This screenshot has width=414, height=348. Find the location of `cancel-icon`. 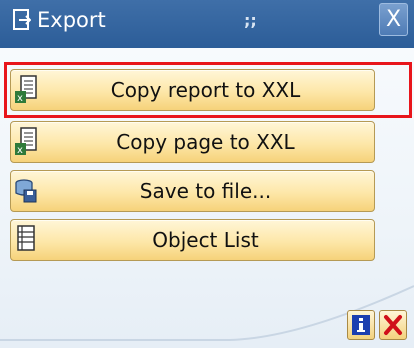

cancel-icon is located at coordinates (393, 325).